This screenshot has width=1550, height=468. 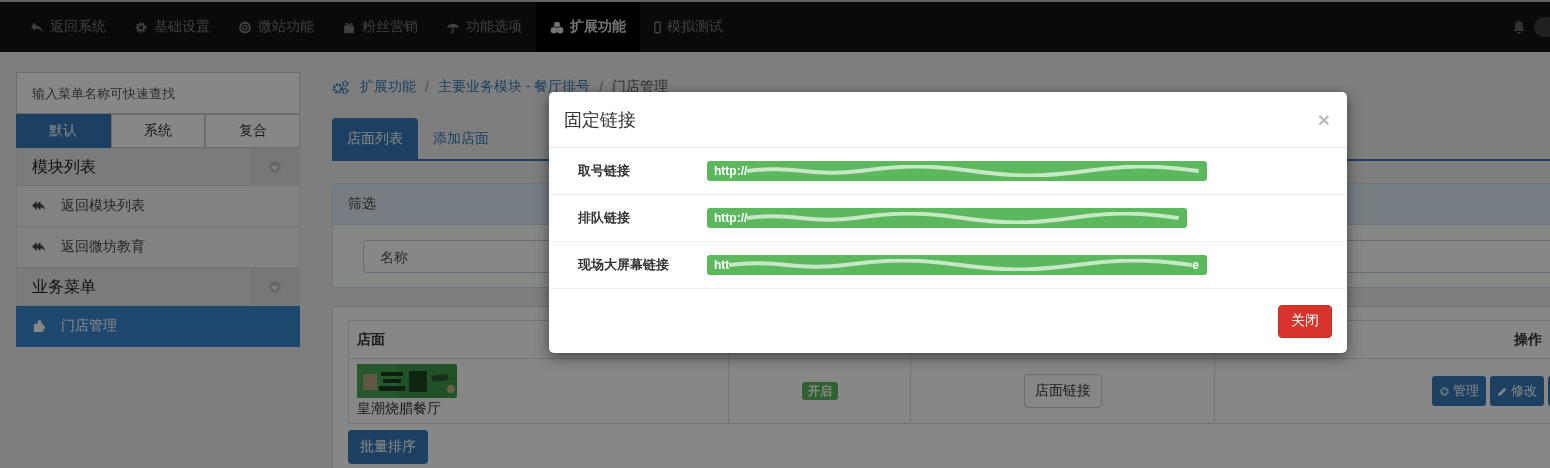 I want to click on close-button: 关闭, so click(x=1305, y=321).